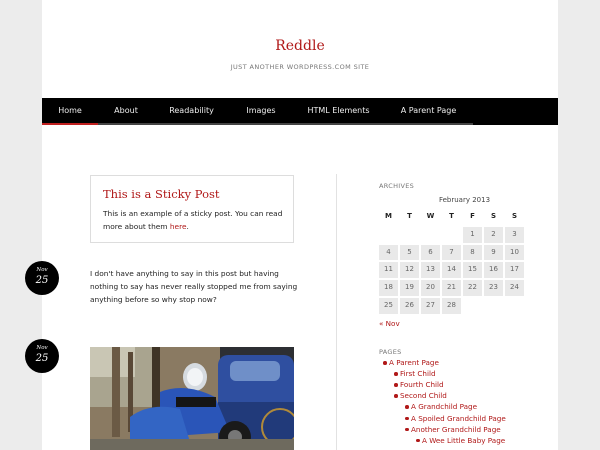 Image resolution: width=600 pixels, height=450 pixels. Describe the element at coordinates (419, 384) in the screenshot. I see `page-link: Fourth Child` at that location.